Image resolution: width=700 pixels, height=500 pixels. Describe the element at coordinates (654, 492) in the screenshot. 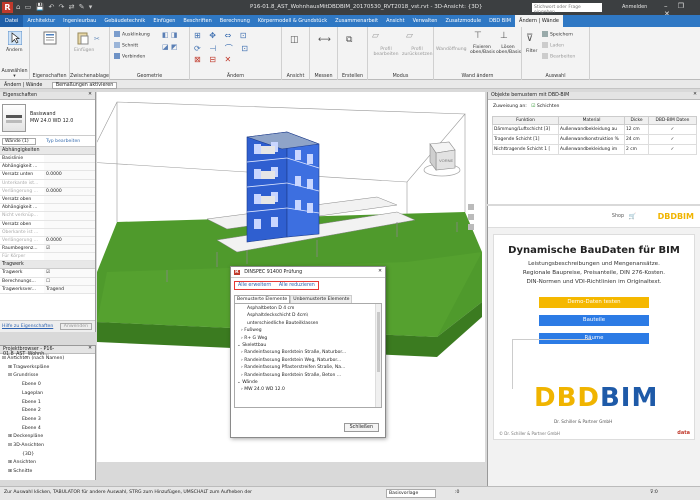

I see `filter-count: ⊽:0` at that location.